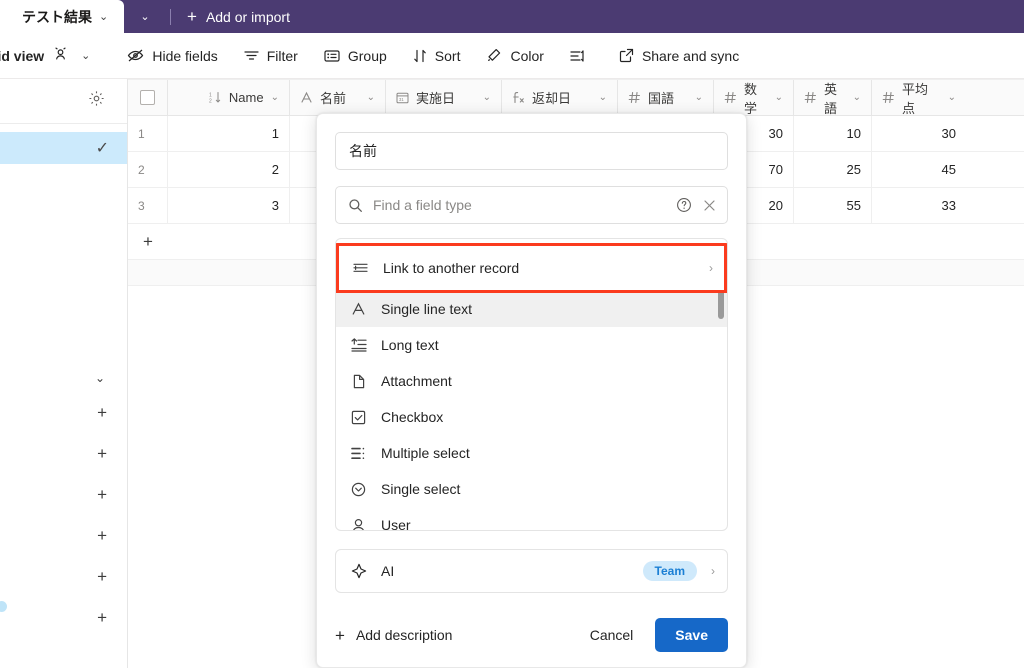  I want to click on field-type-link-to-another-record: Link to another record ›, so click(531, 268).